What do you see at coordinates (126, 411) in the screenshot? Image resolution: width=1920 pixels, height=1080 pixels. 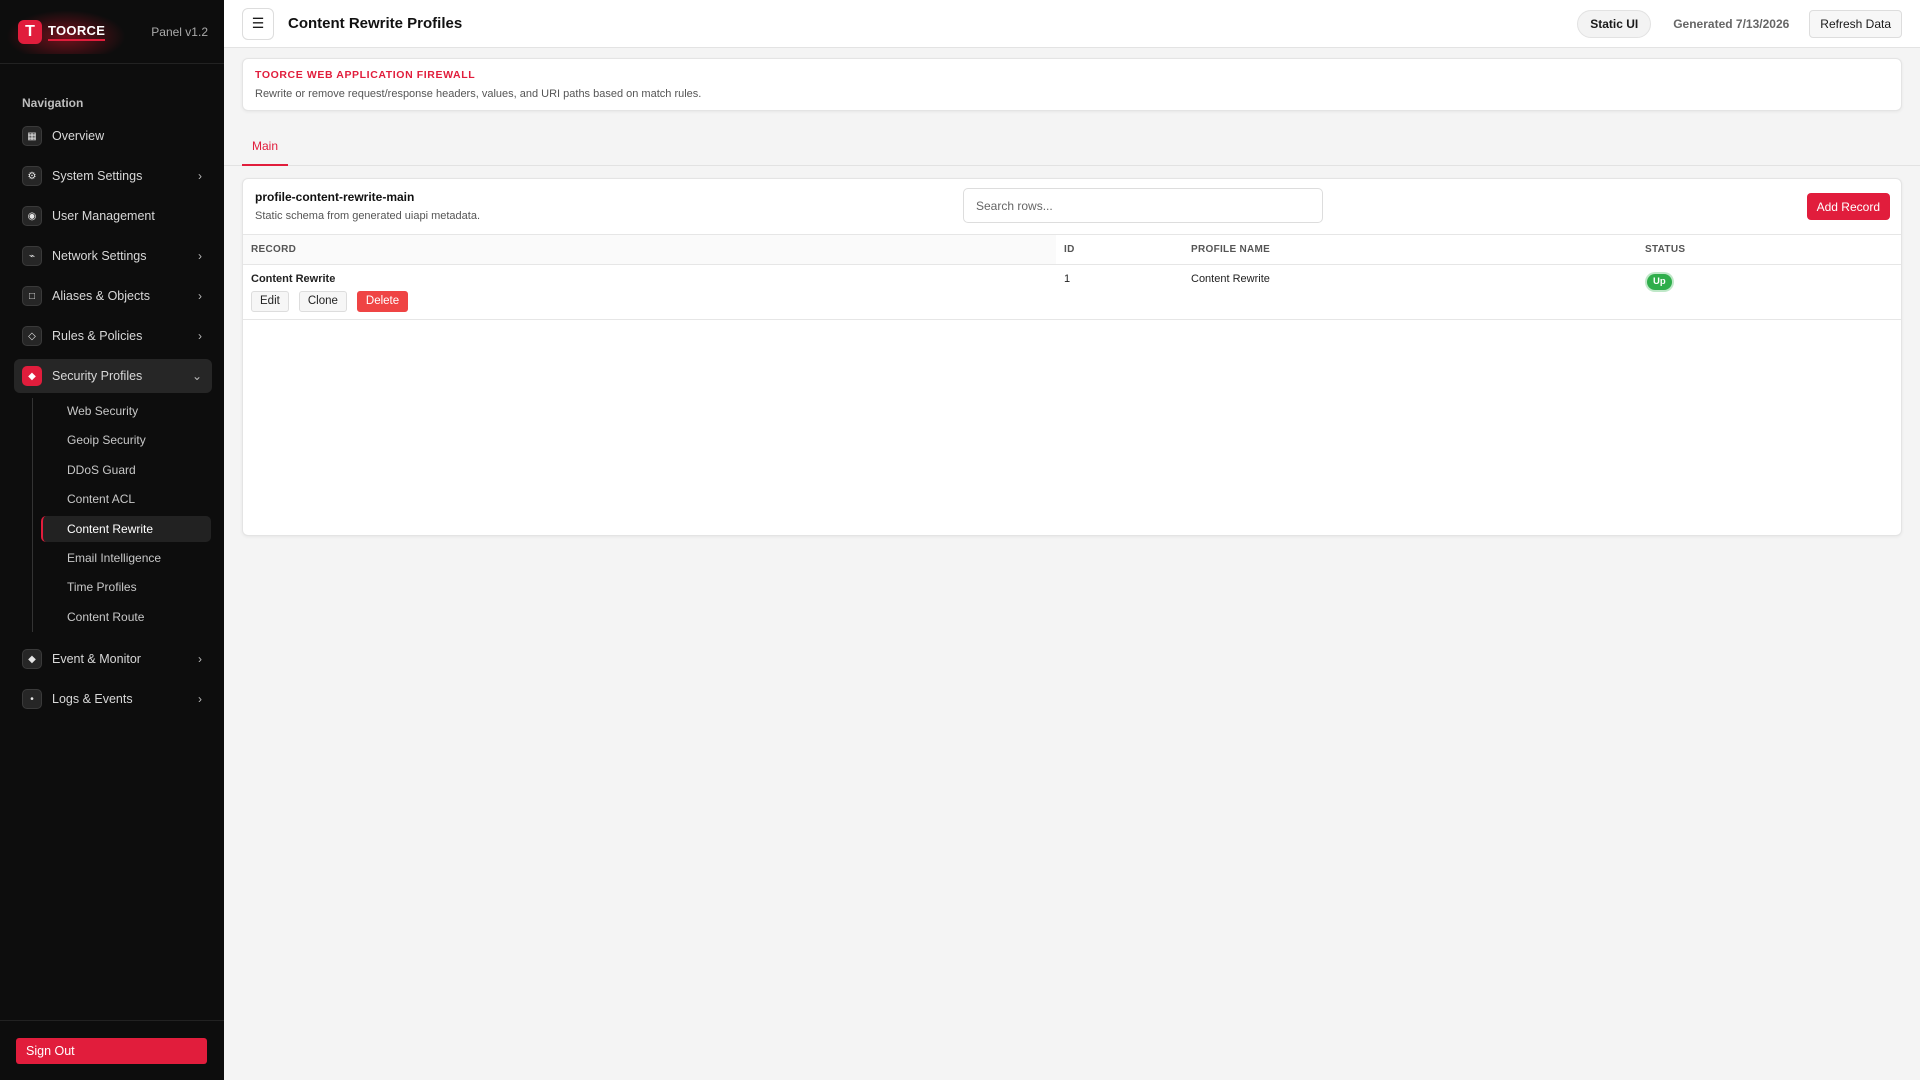 I see `sidebar-subitem-web-security: Web Security` at bounding box center [126, 411].